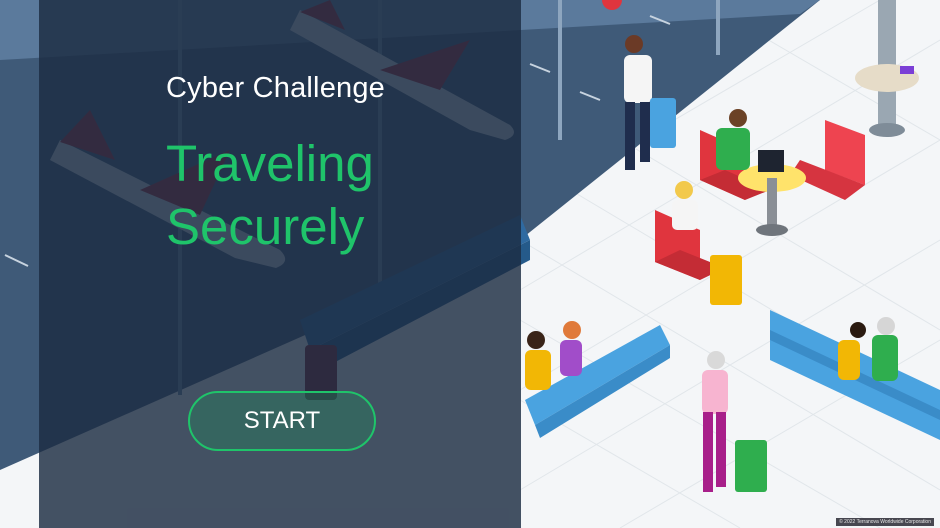 This screenshot has width=940, height=528. I want to click on course-title-line-1: Traveling, so click(270, 163).